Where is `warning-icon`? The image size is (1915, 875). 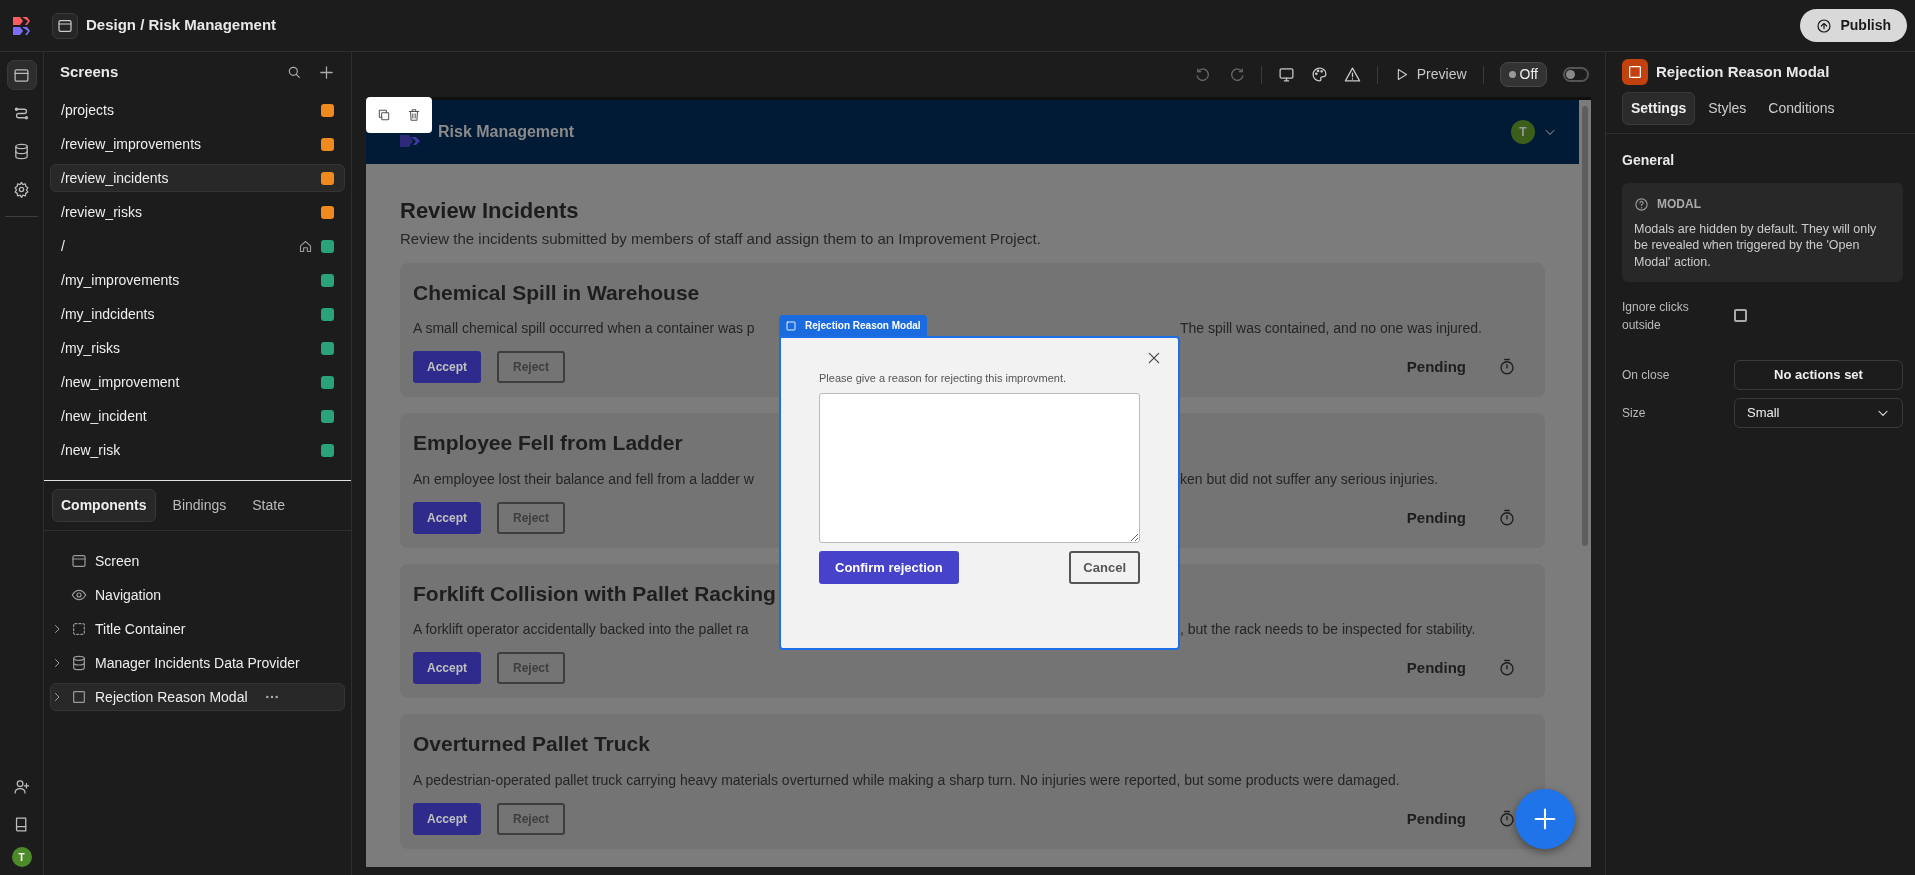
warning-icon is located at coordinates (1352, 74).